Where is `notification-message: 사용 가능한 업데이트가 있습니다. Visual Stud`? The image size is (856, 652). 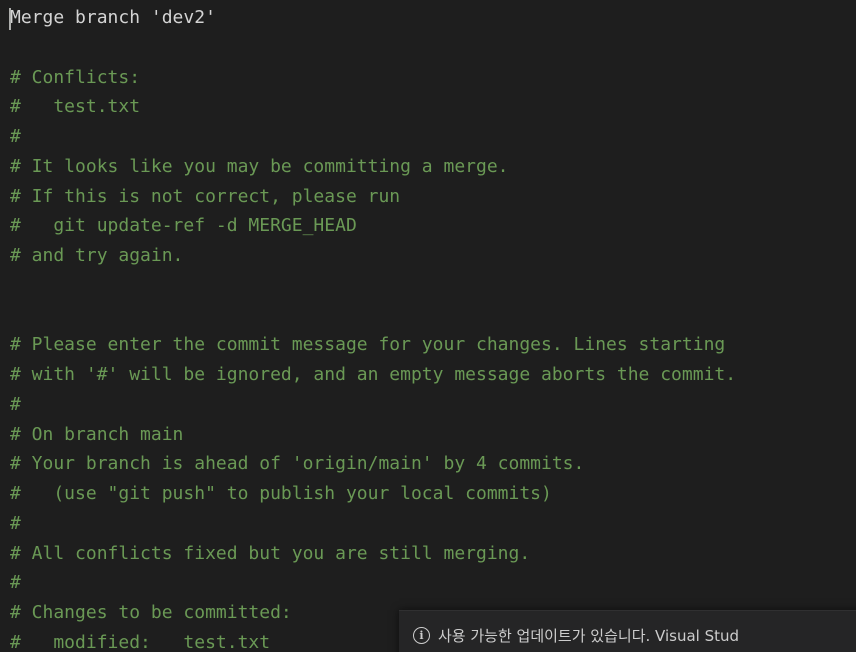 notification-message: 사용 가능한 업데이트가 있습니다. Visual Stud is located at coordinates (589, 636).